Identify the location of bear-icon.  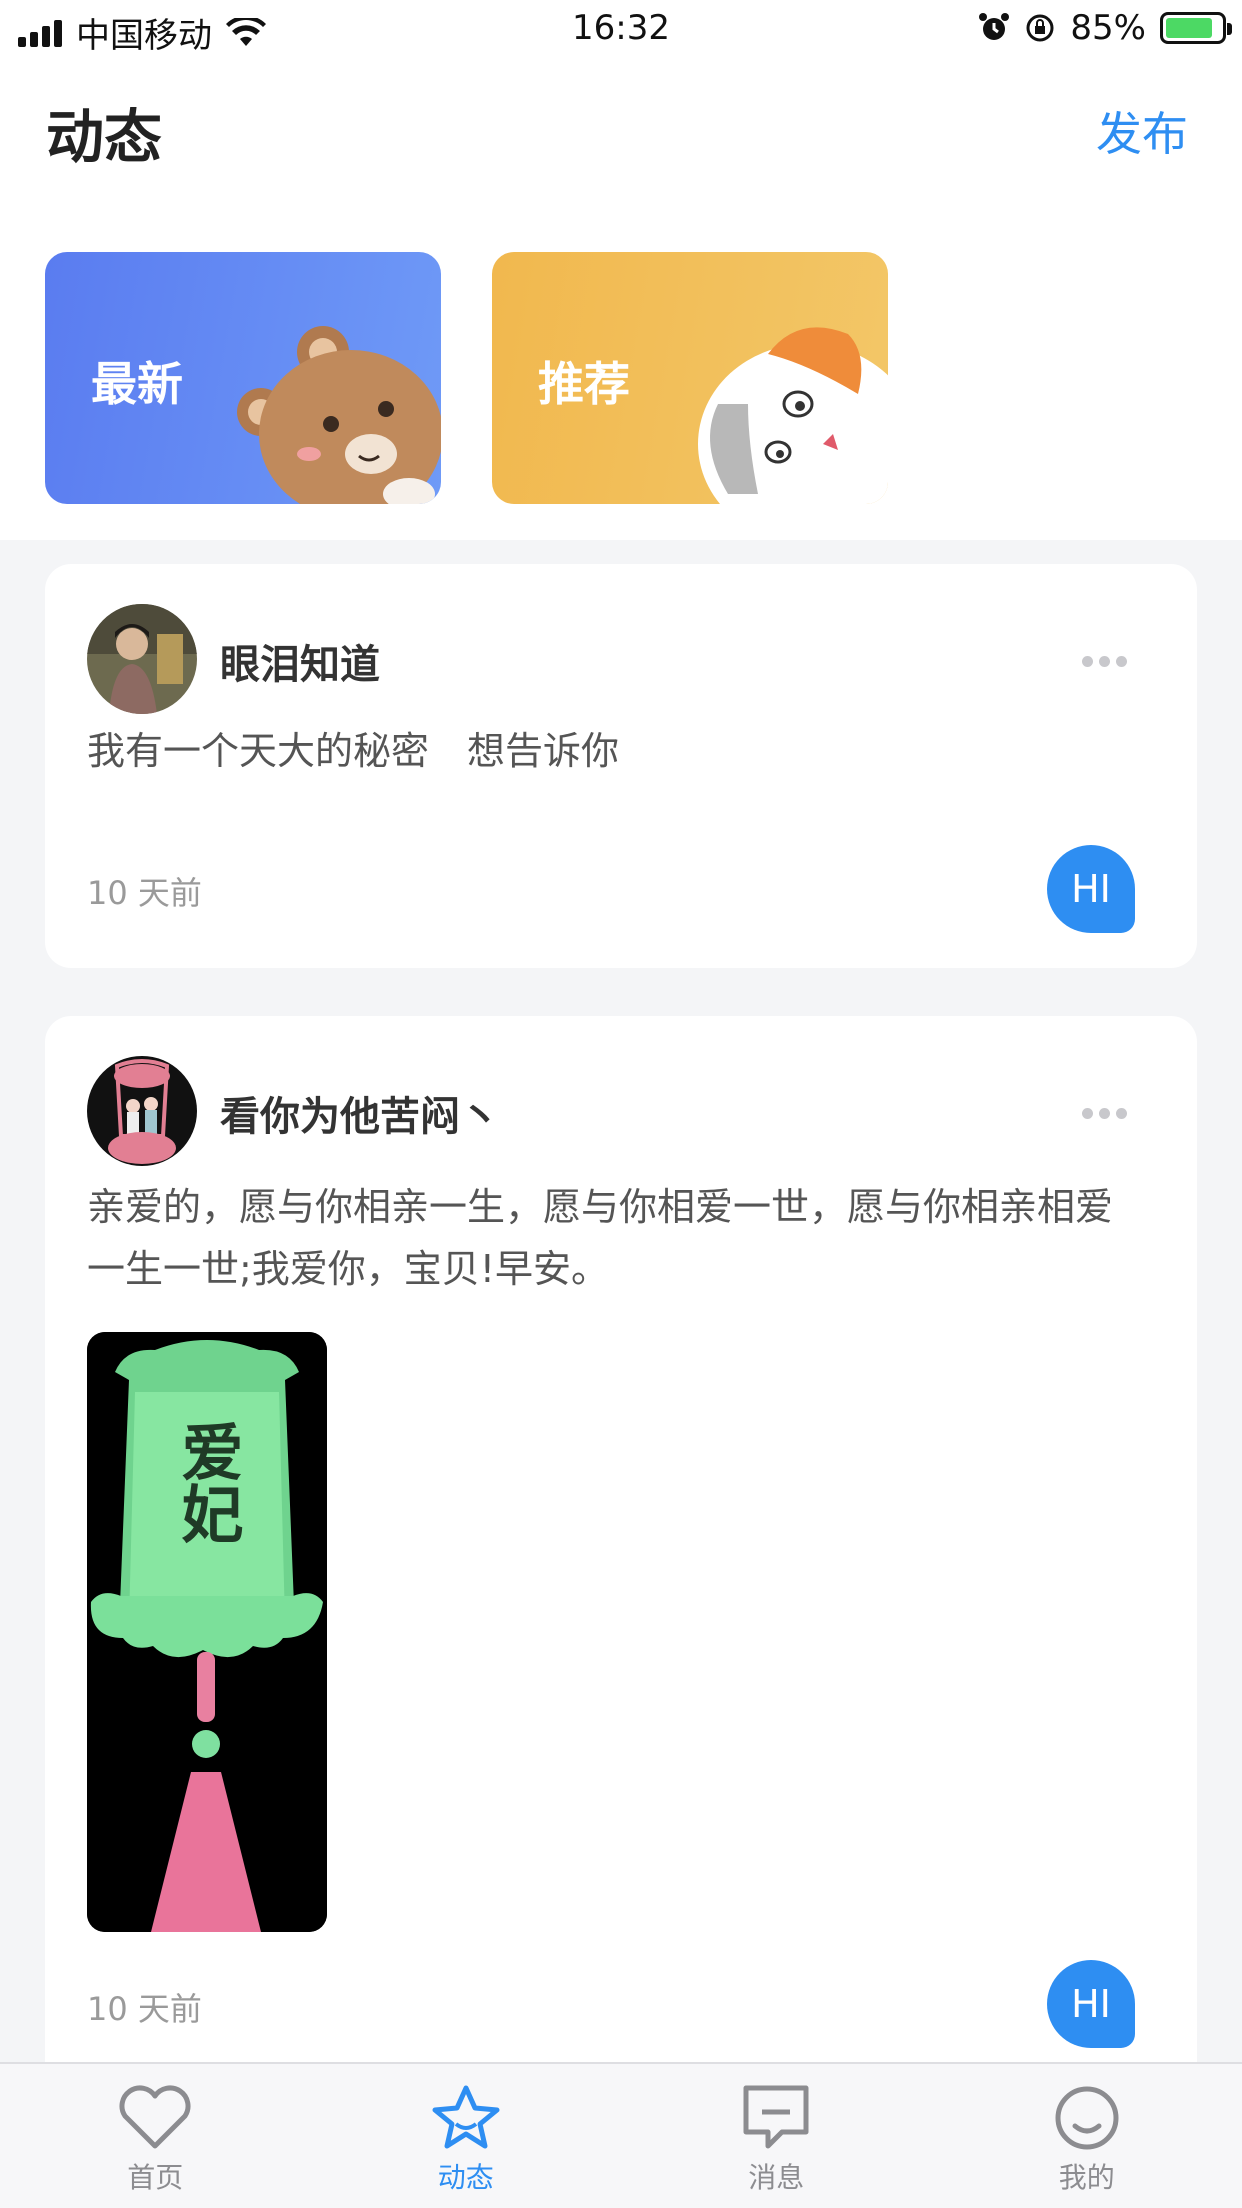
(339, 415).